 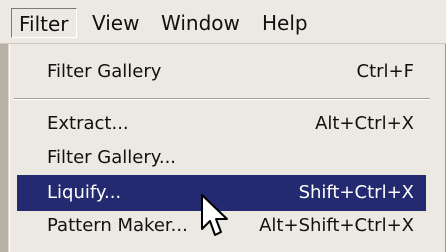 I want to click on menu-item-label: Filter Gallery, so click(x=104, y=71).